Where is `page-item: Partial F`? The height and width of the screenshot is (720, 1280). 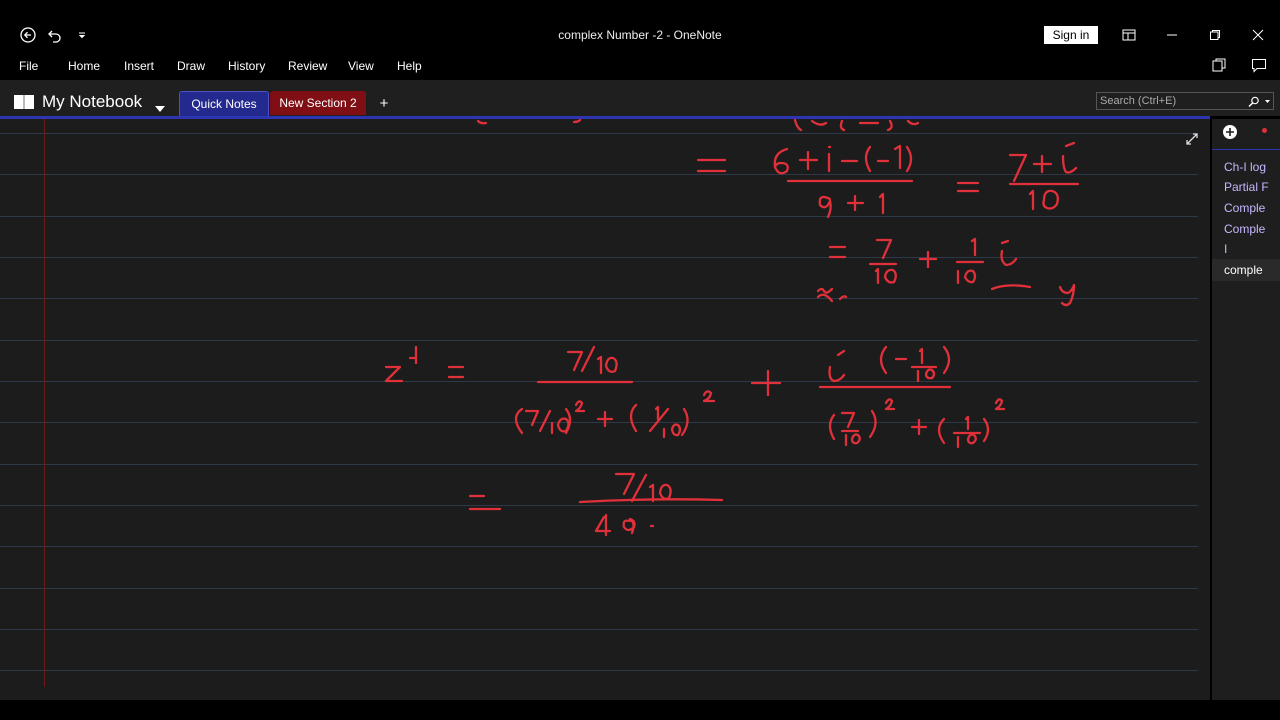 page-item: Partial F is located at coordinates (1252, 187).